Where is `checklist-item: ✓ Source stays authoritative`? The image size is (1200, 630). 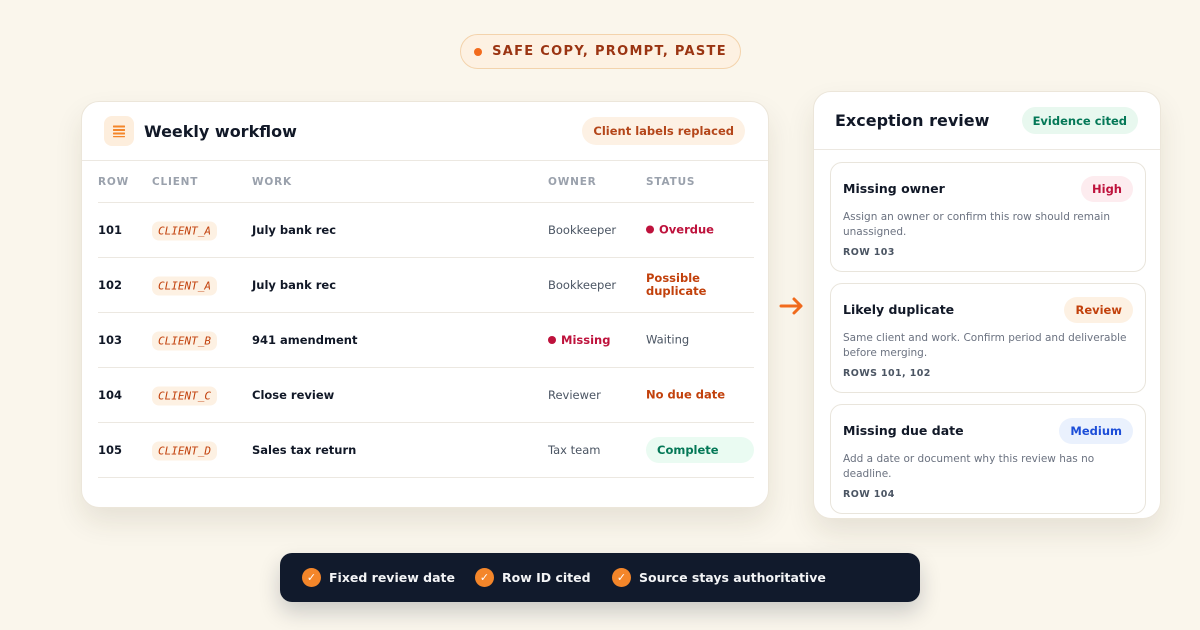
checklist-item: ✓ Source stays authoritative is located at coordinates (719, 577).